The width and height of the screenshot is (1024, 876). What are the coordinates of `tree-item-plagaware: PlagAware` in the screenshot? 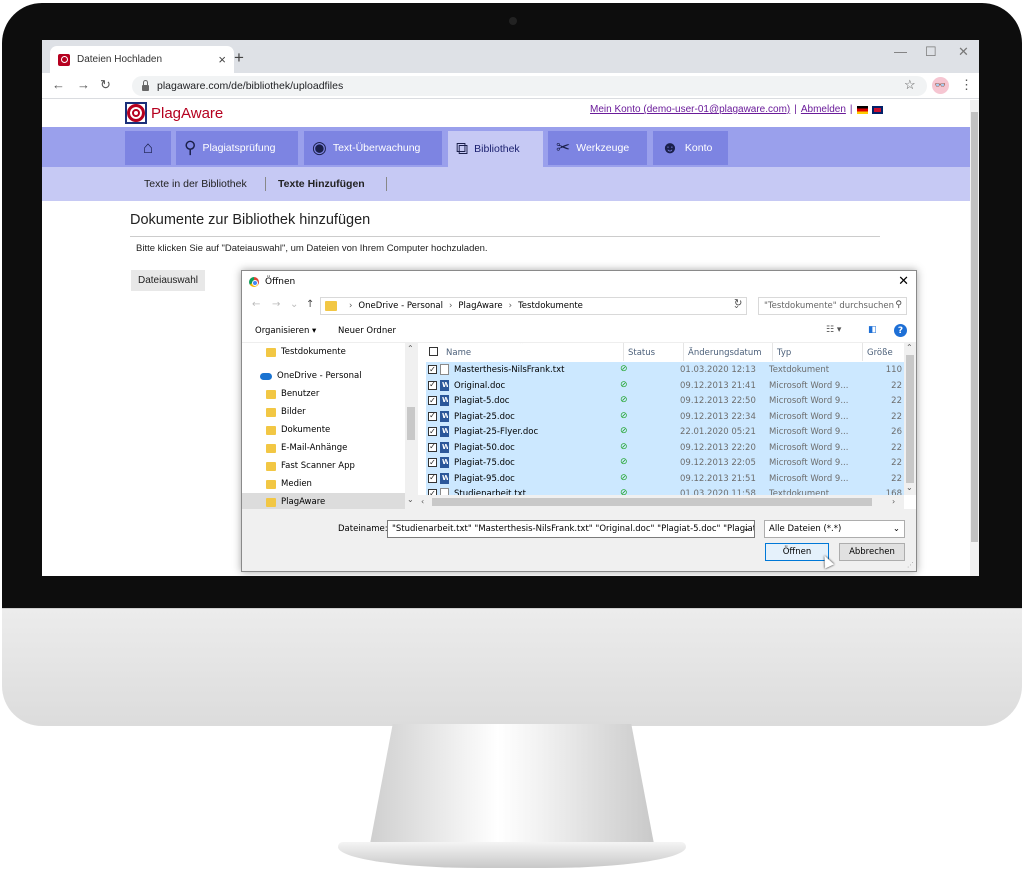 It's located at (323, 501).